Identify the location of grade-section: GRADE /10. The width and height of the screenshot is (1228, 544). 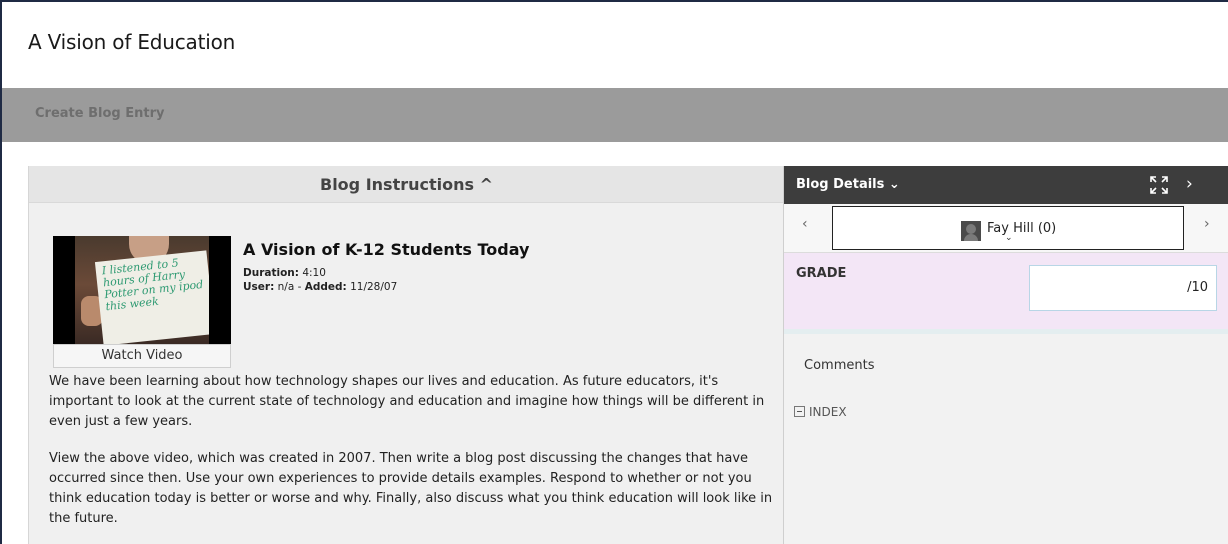
(1006, 293).